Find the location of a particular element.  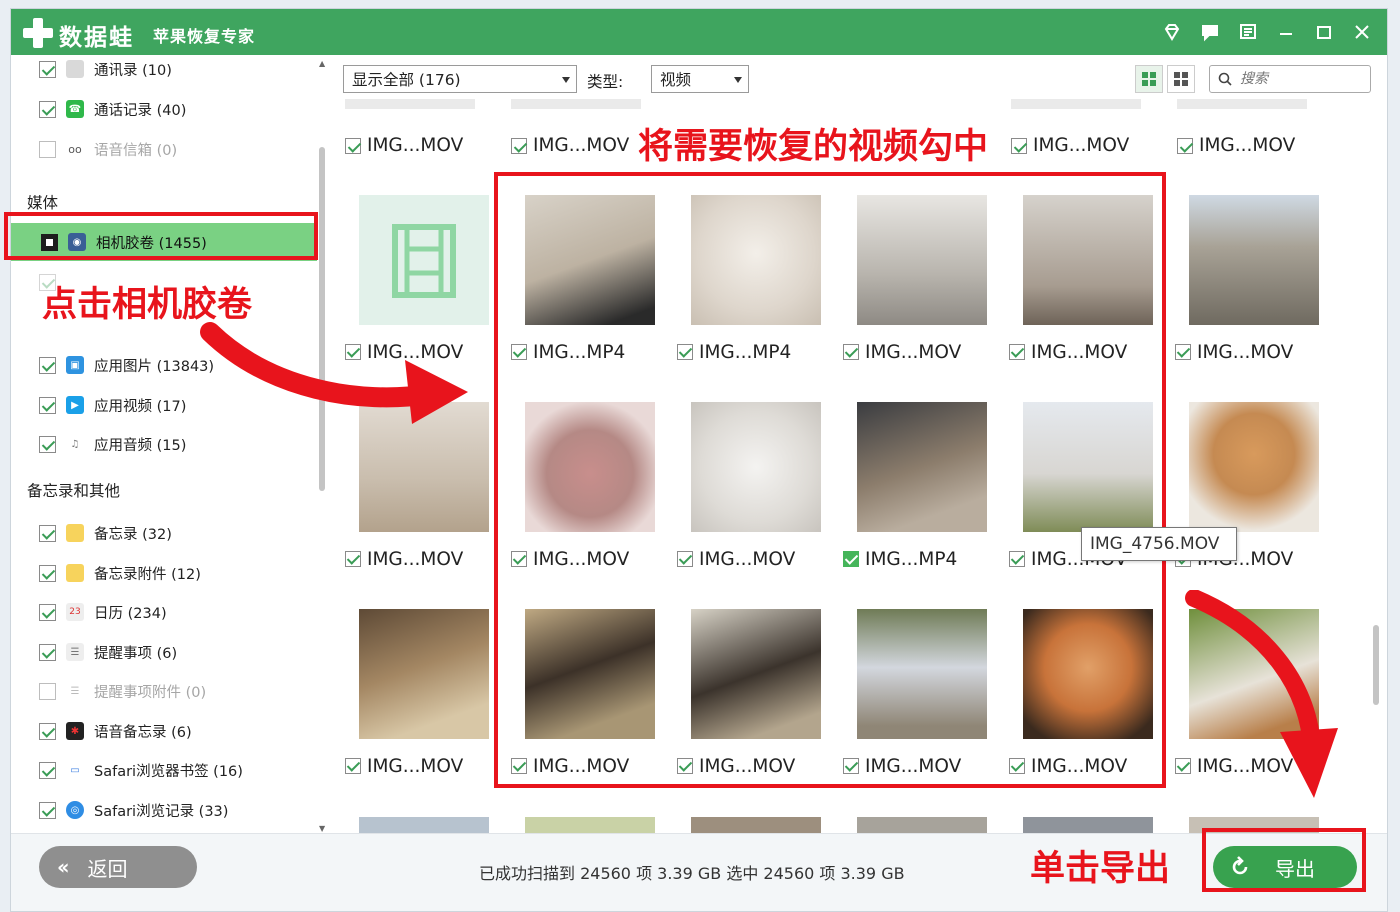

sidebar-item-label: 通讯录 (10) is located at coordinates (133, 70).